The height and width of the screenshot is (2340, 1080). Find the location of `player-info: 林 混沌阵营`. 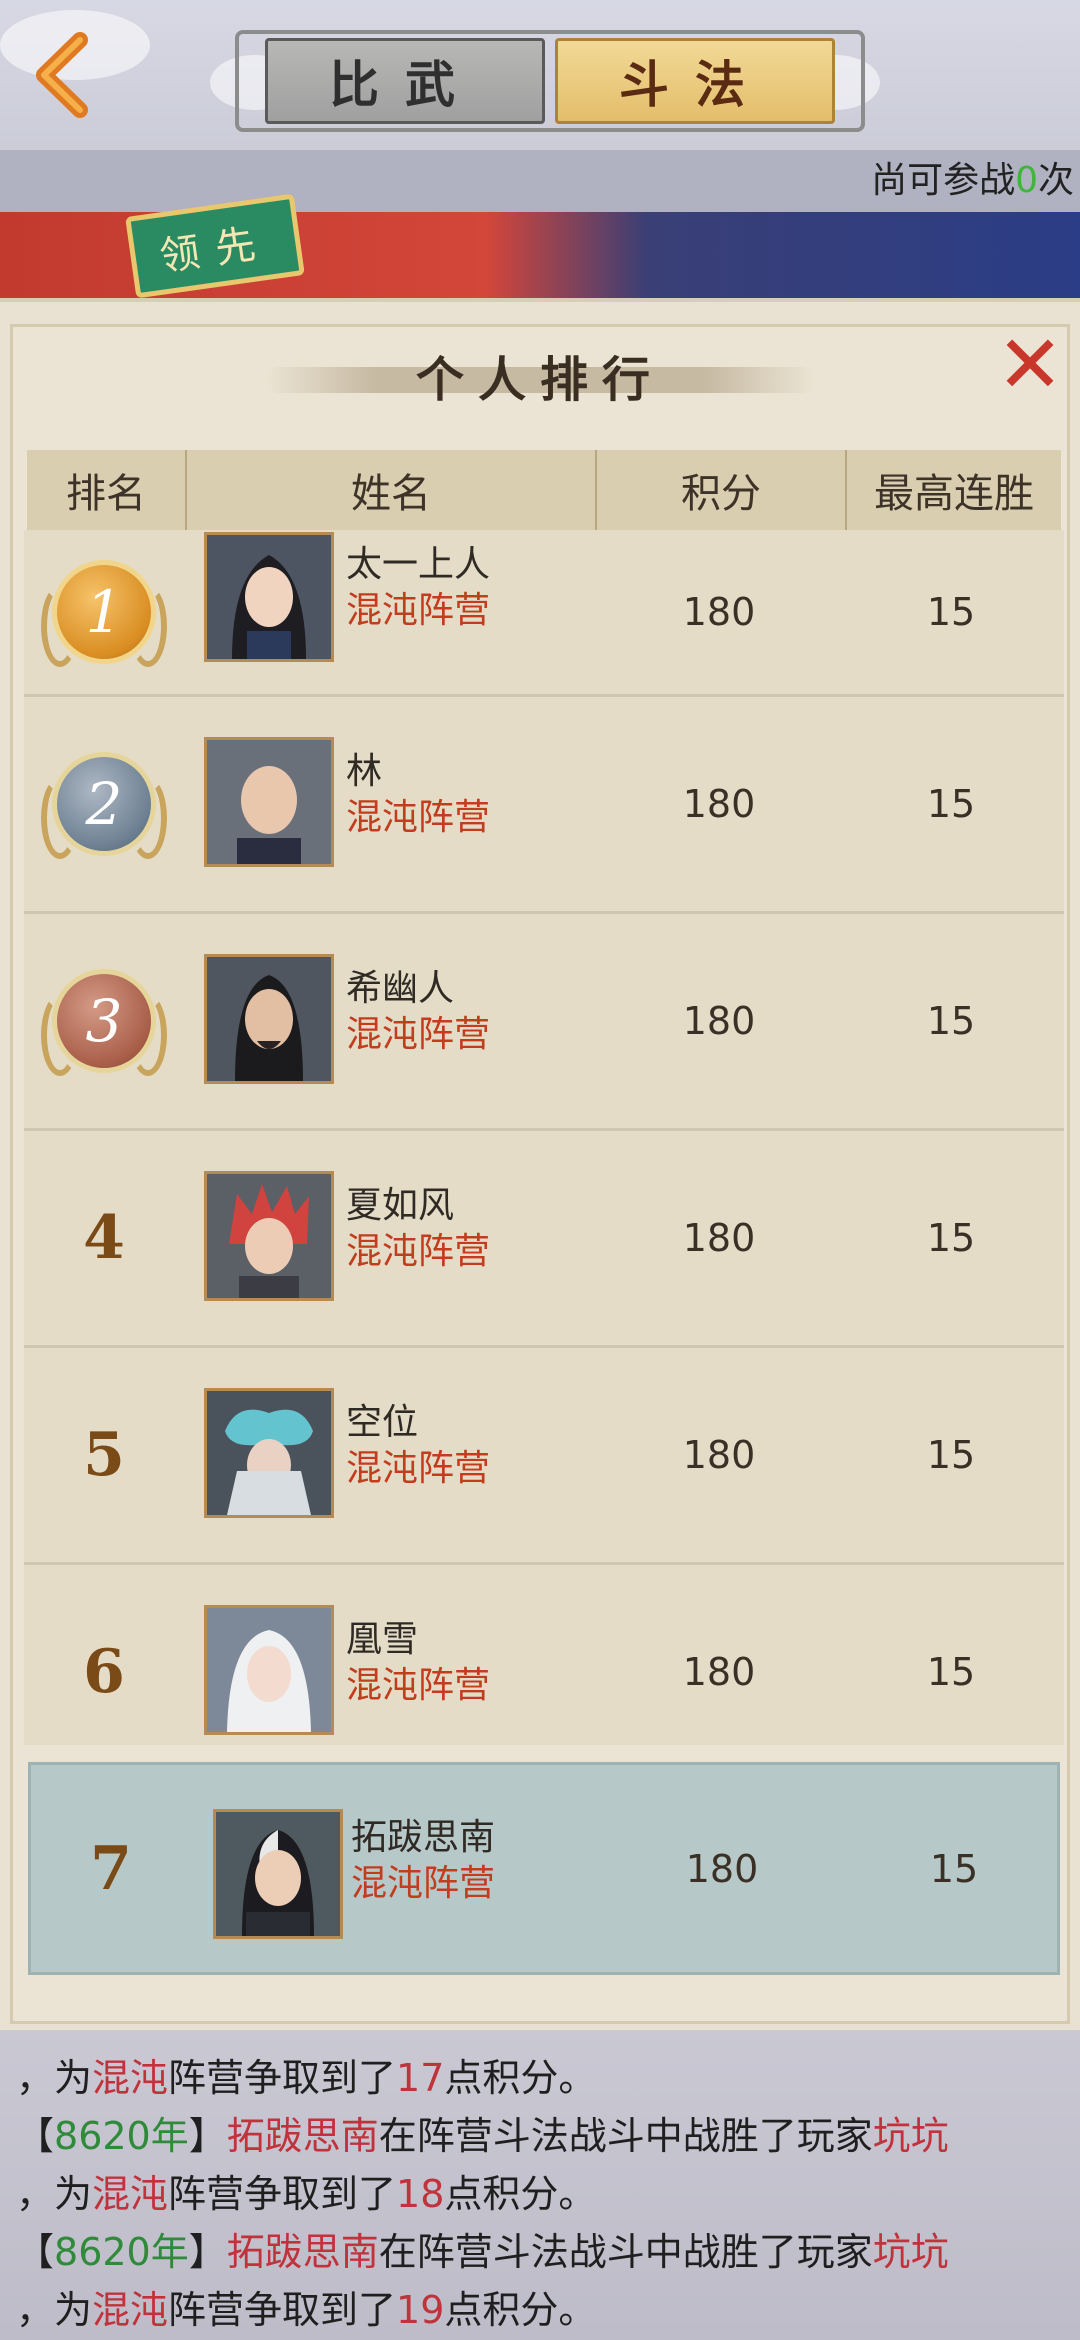

player-info: 林 混沌阵营 is located at coordinates (418, 795).